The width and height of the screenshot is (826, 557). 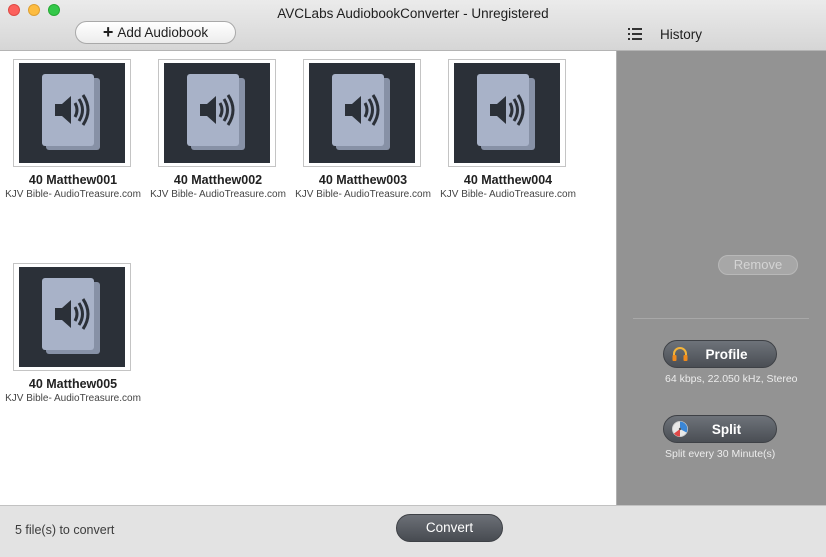 I want to click on profile-label: Profile, so click(x=726, y=354).